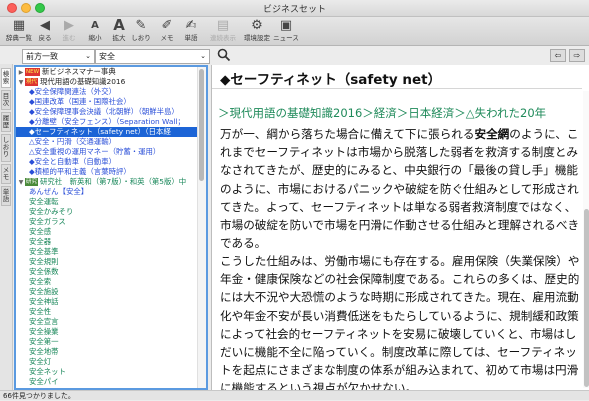 This screenshot has height=401, width=589. I want to click on article-title: ◆セーフティネット（safety net）, so click(331, 80).